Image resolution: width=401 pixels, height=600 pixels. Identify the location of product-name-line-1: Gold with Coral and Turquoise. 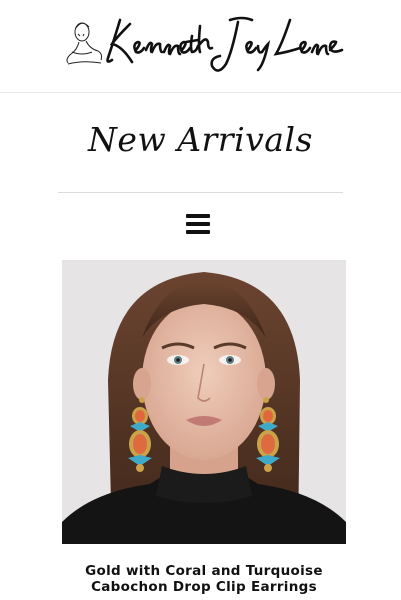
(204, 571).